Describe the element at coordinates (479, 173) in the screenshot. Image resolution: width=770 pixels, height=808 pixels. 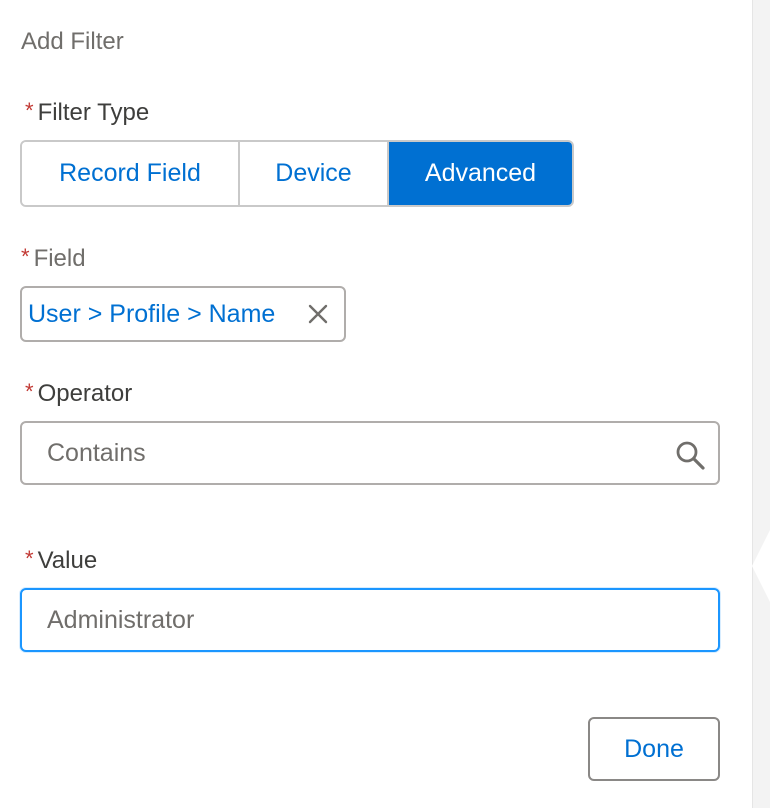
I see `filter-type-option-advanced: Advanced` at that location.